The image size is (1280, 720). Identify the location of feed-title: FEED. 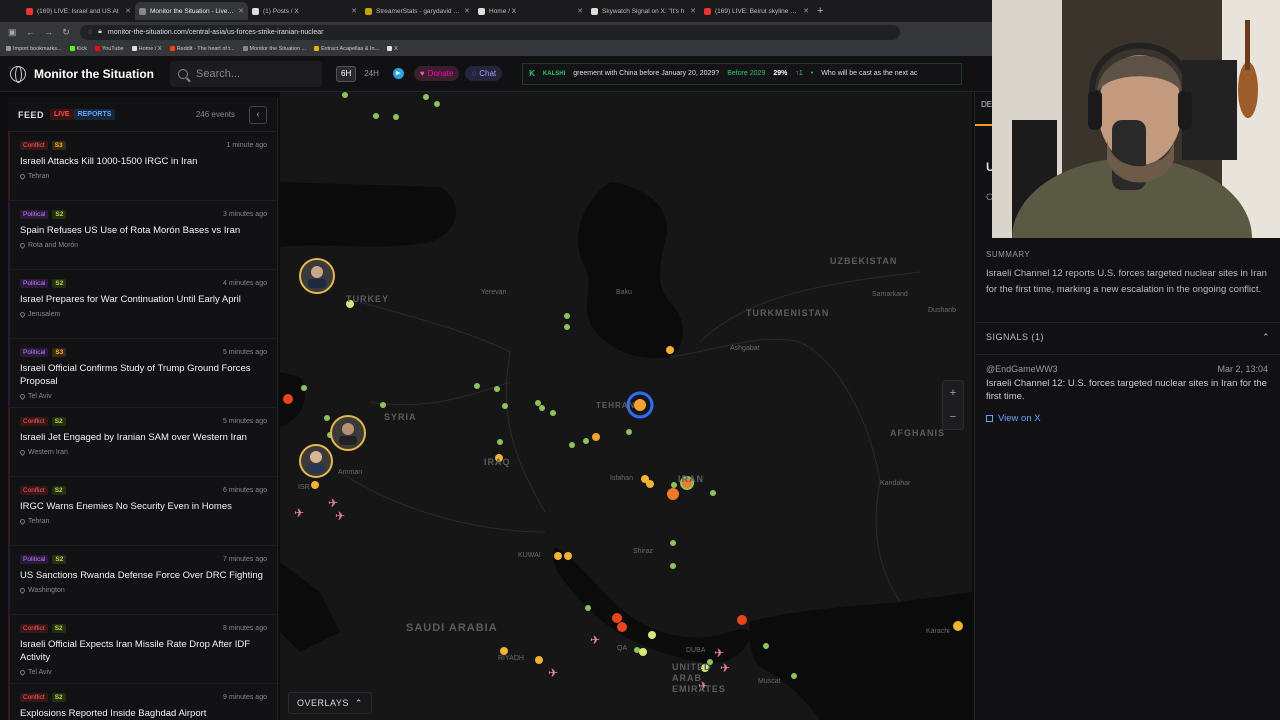
(31, 114).